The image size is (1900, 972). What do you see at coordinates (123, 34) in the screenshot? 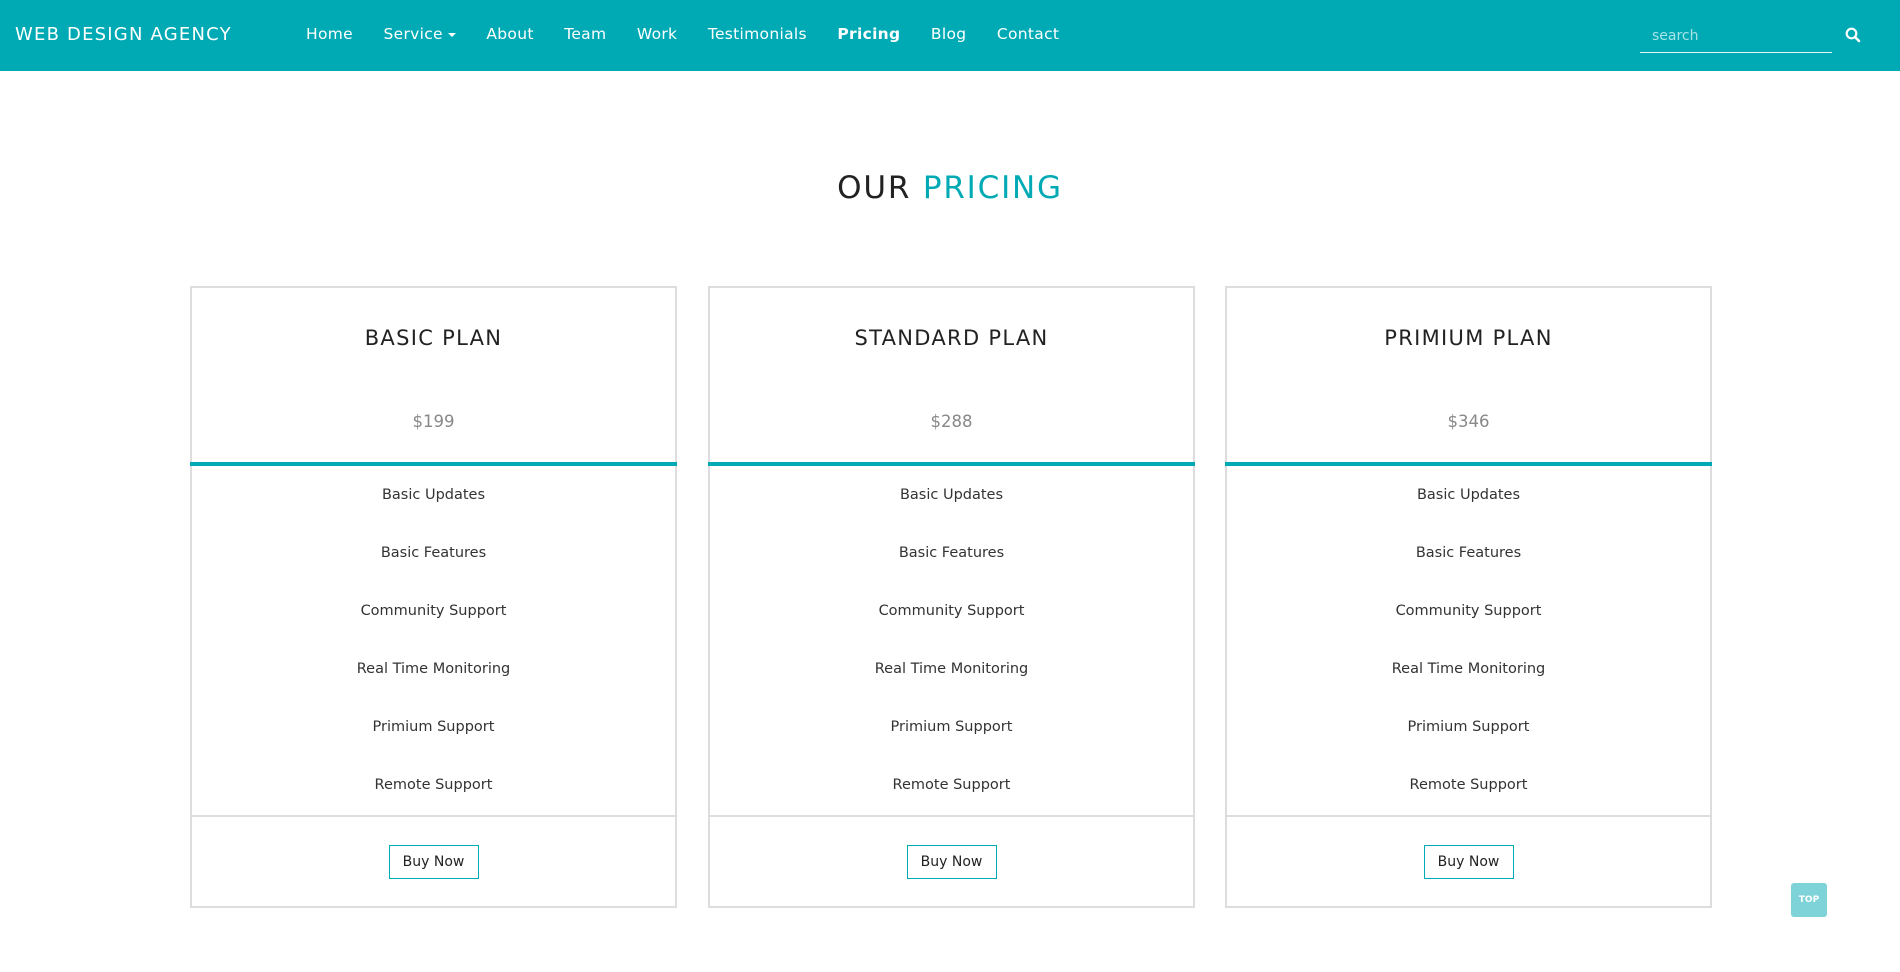
I see `brand-logo-text: WEB DESIGN AGENCY` at bounding box center [123, 34].